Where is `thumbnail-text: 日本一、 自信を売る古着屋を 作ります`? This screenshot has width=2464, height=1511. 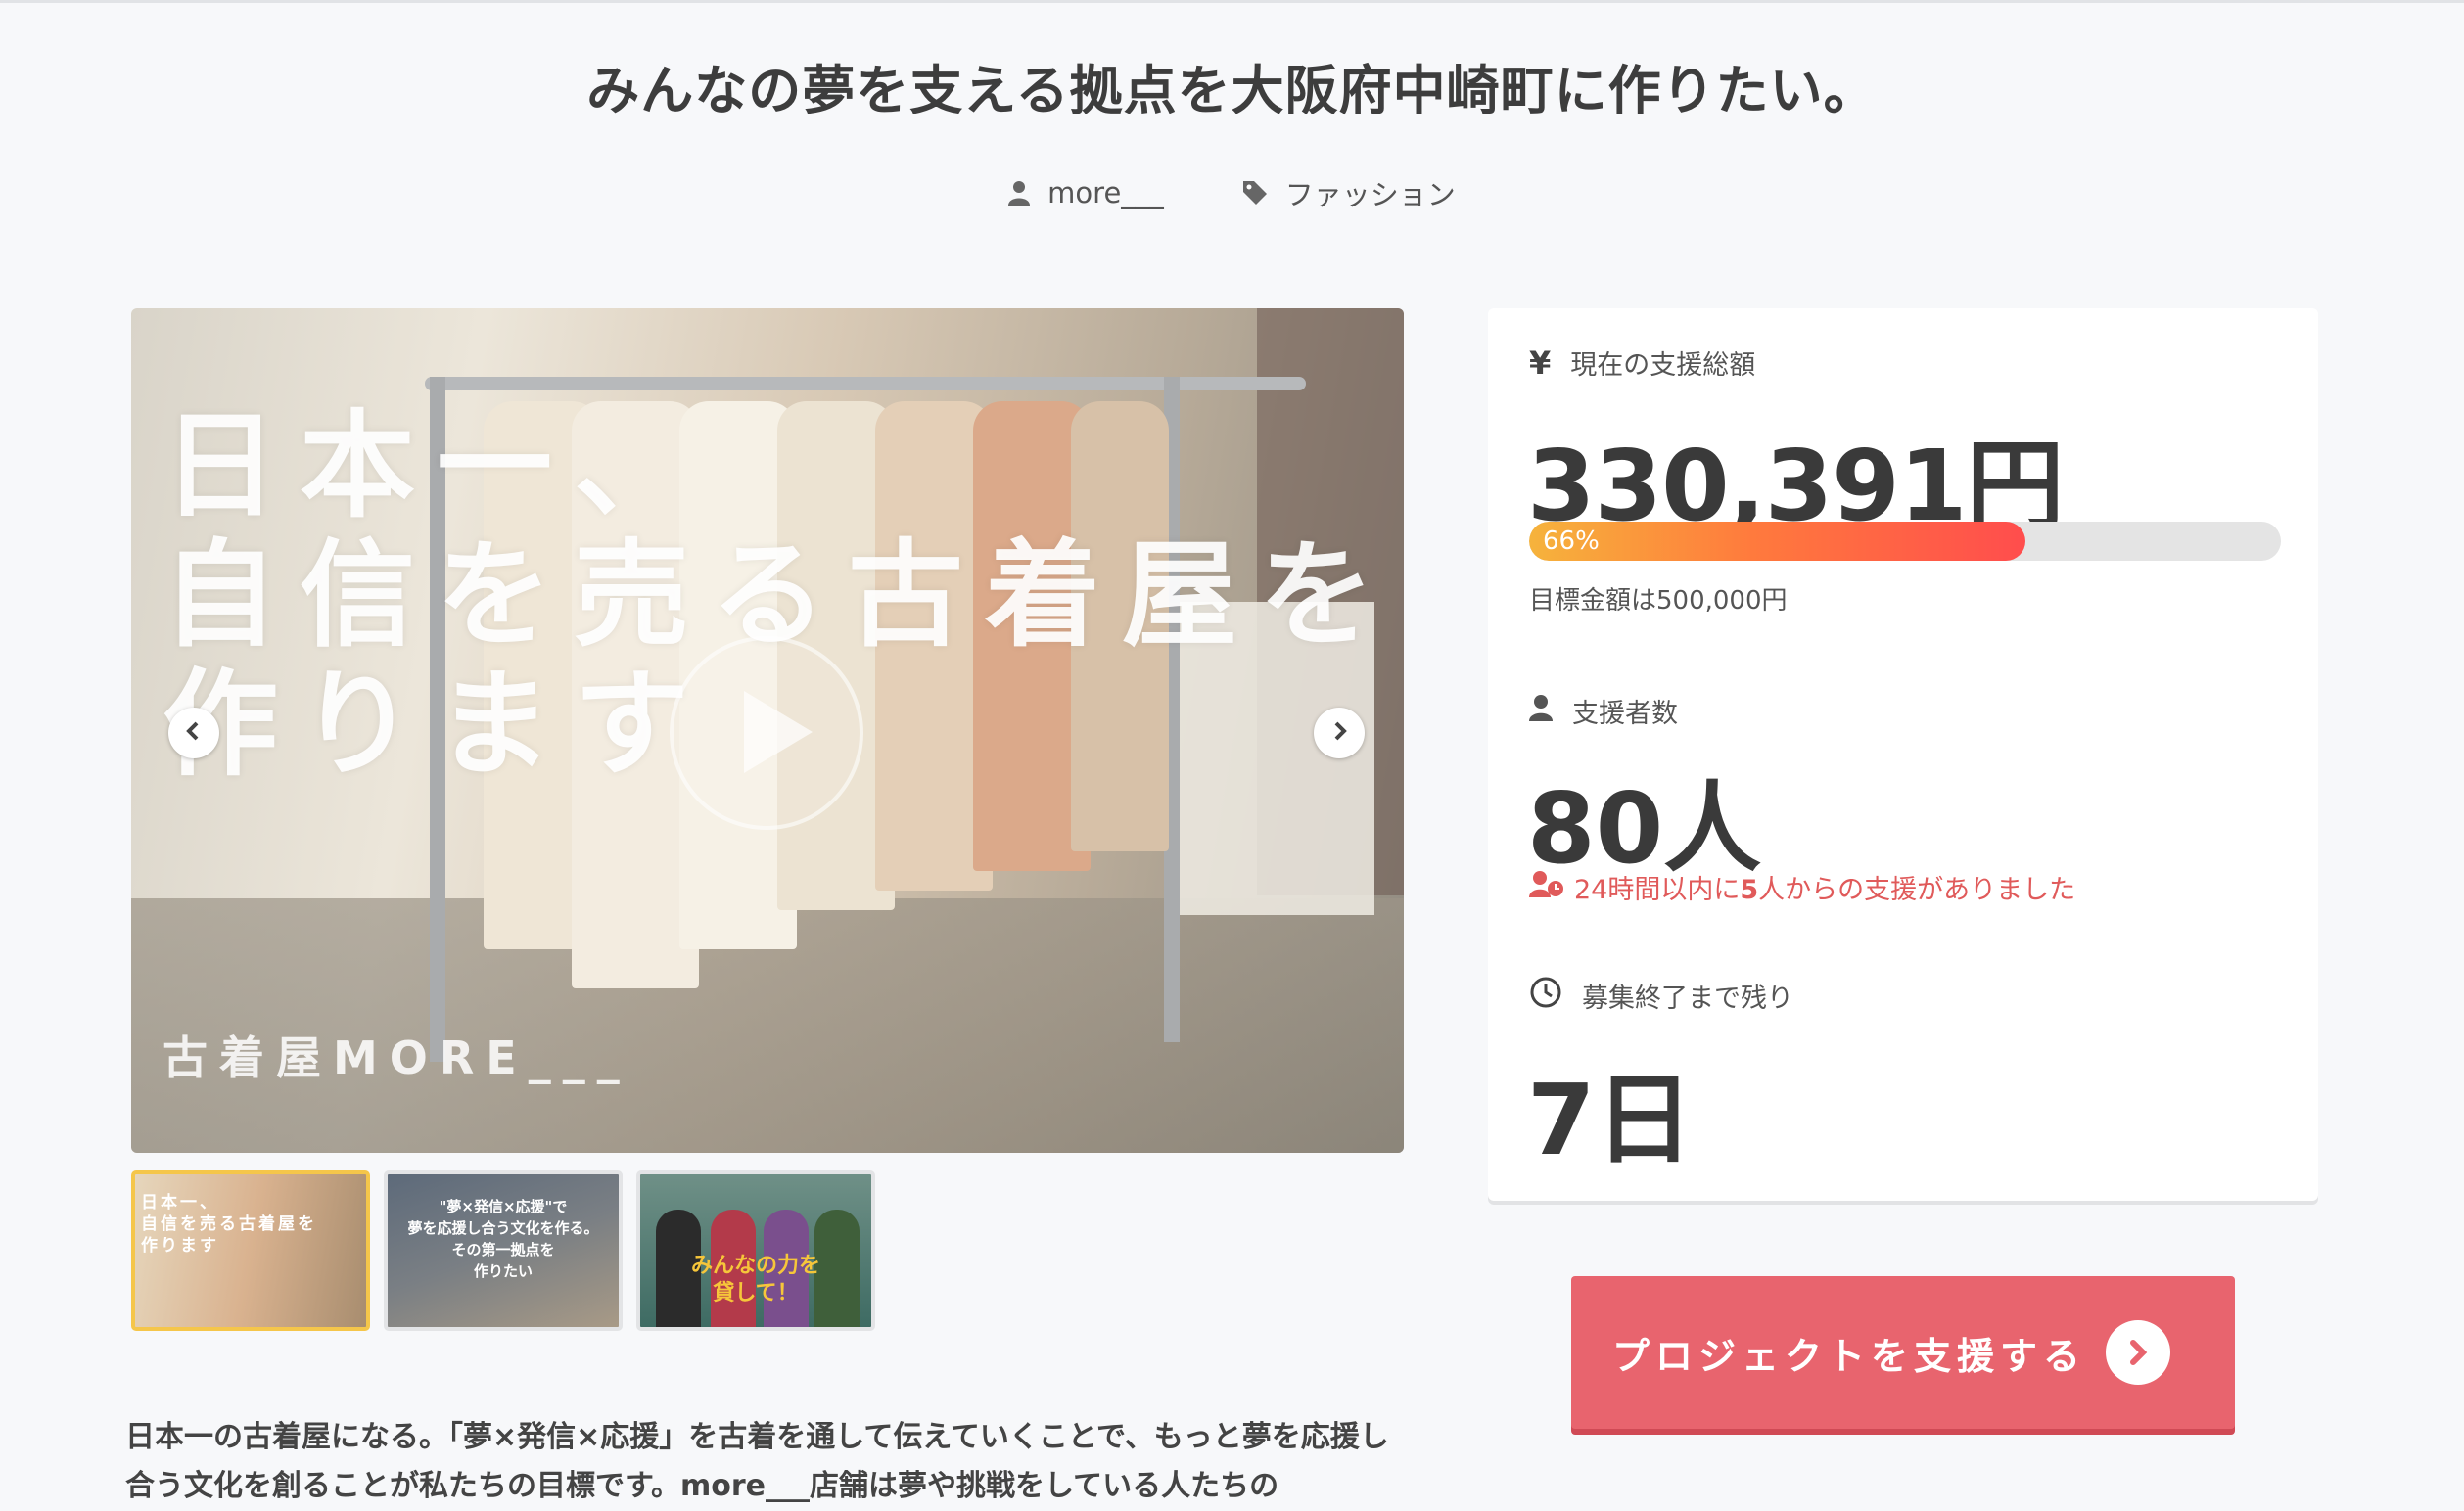
thumbnail-text: 日本一、 自信を売る古着屋を 作ります is located at coordinates (229, 1224).